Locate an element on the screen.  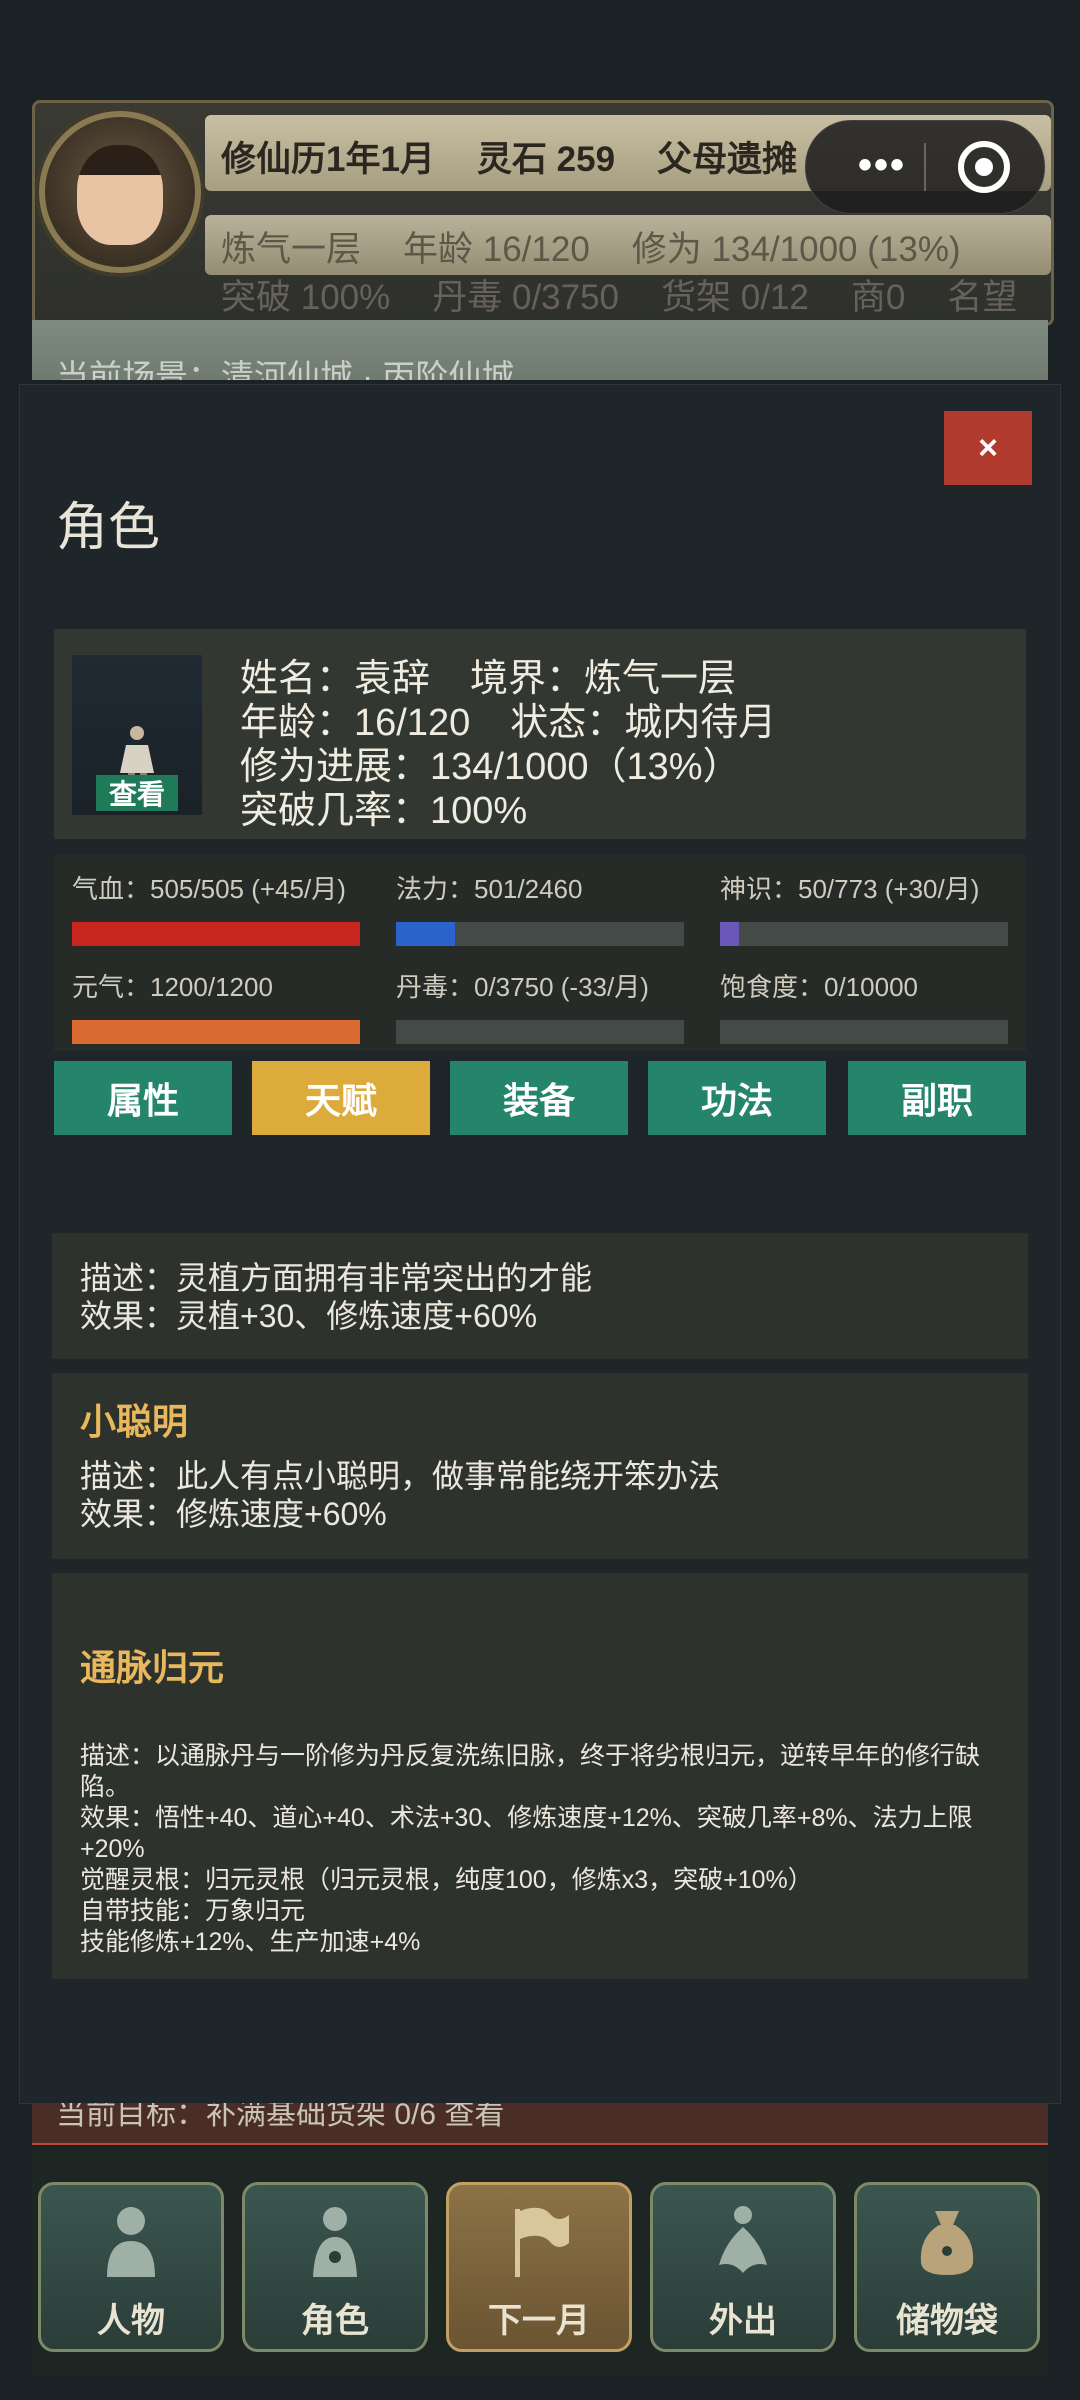
hud-merchant: 商0 is located at coordinates (878, 297).